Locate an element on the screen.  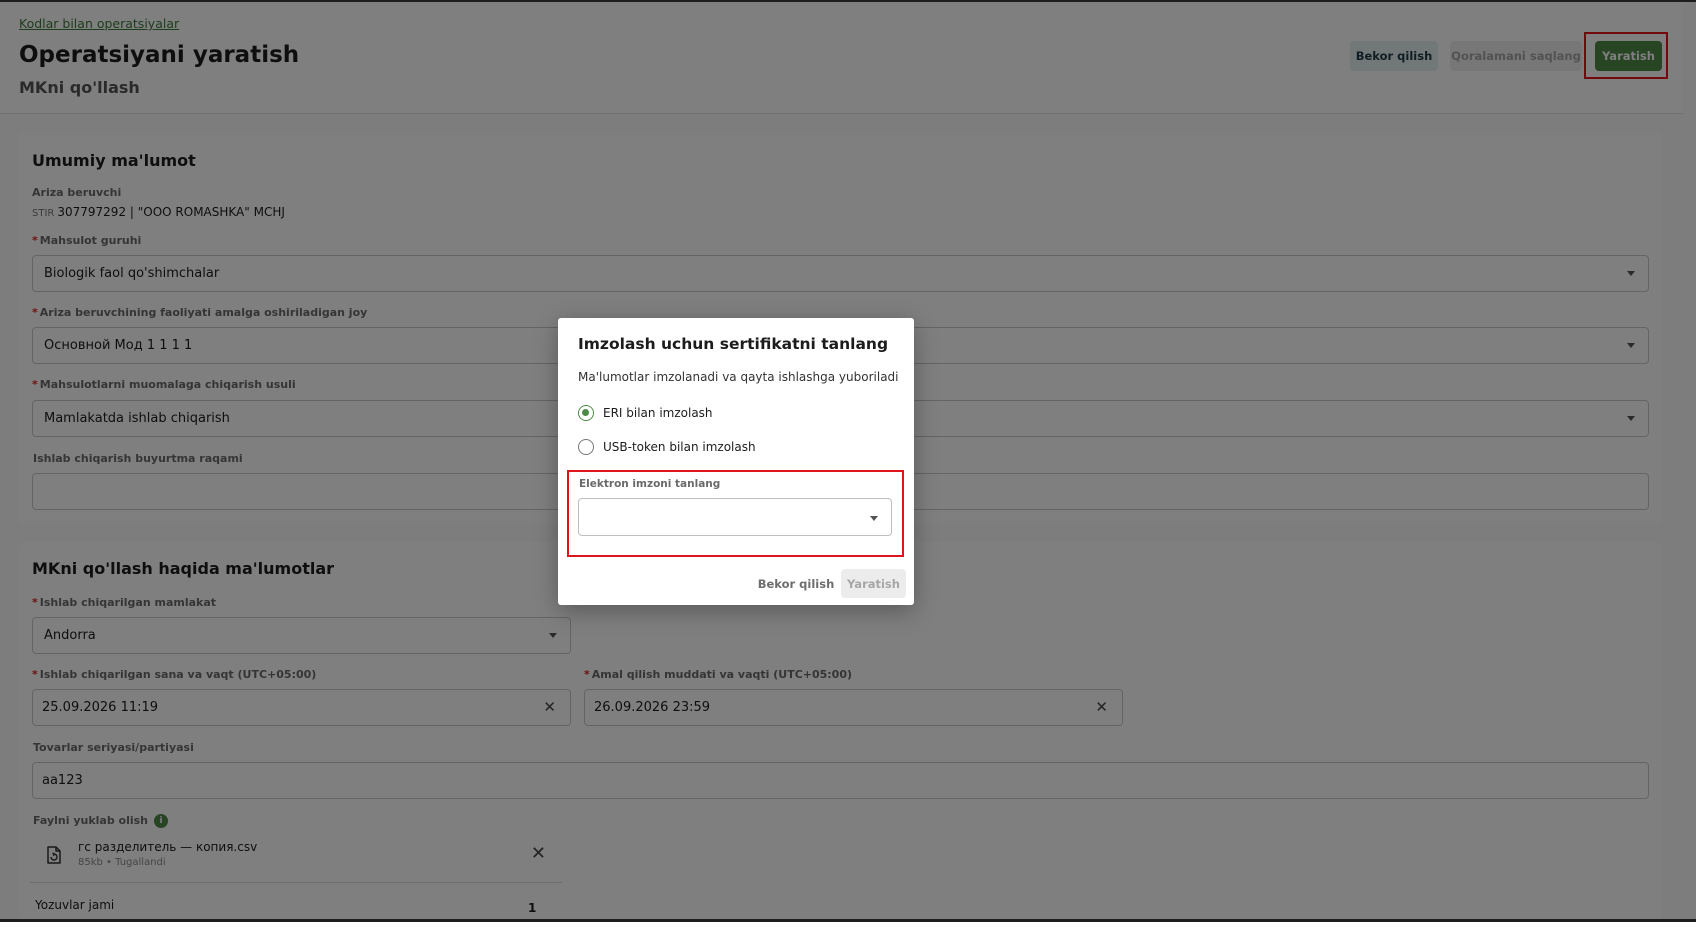
option-eri: ERI bilan imzolash is located at coordinates (645, 413).